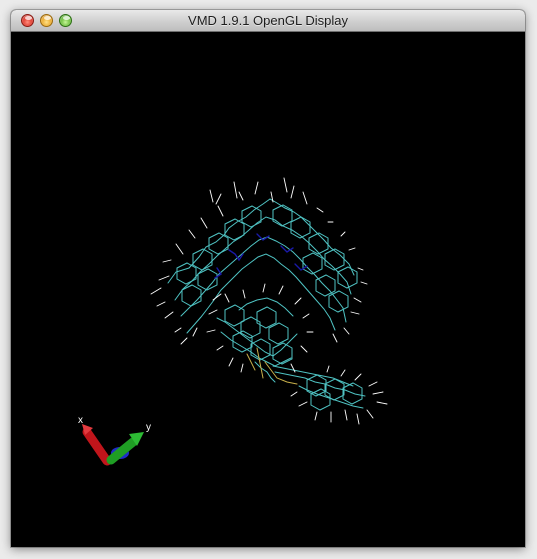 The height and width of the screenshot is (559, 537). Describe the element at coordinates (114, 440) in the screenshot. I see `axes-indicator: x y` at that location.